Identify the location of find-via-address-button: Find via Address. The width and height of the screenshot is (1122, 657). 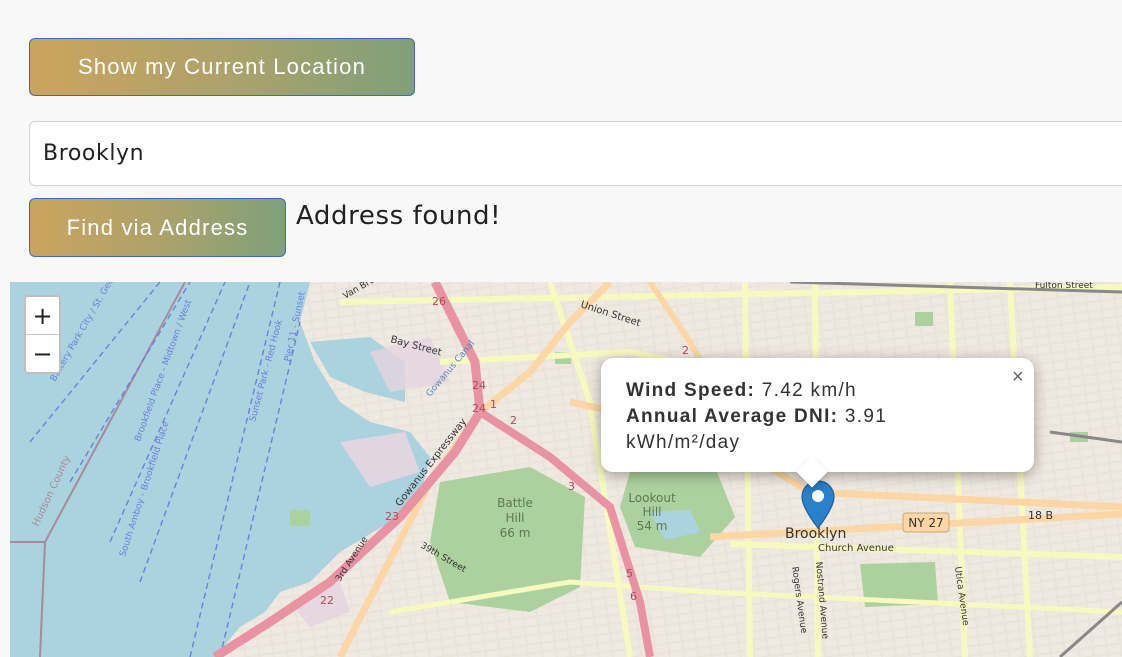
(157, 227).